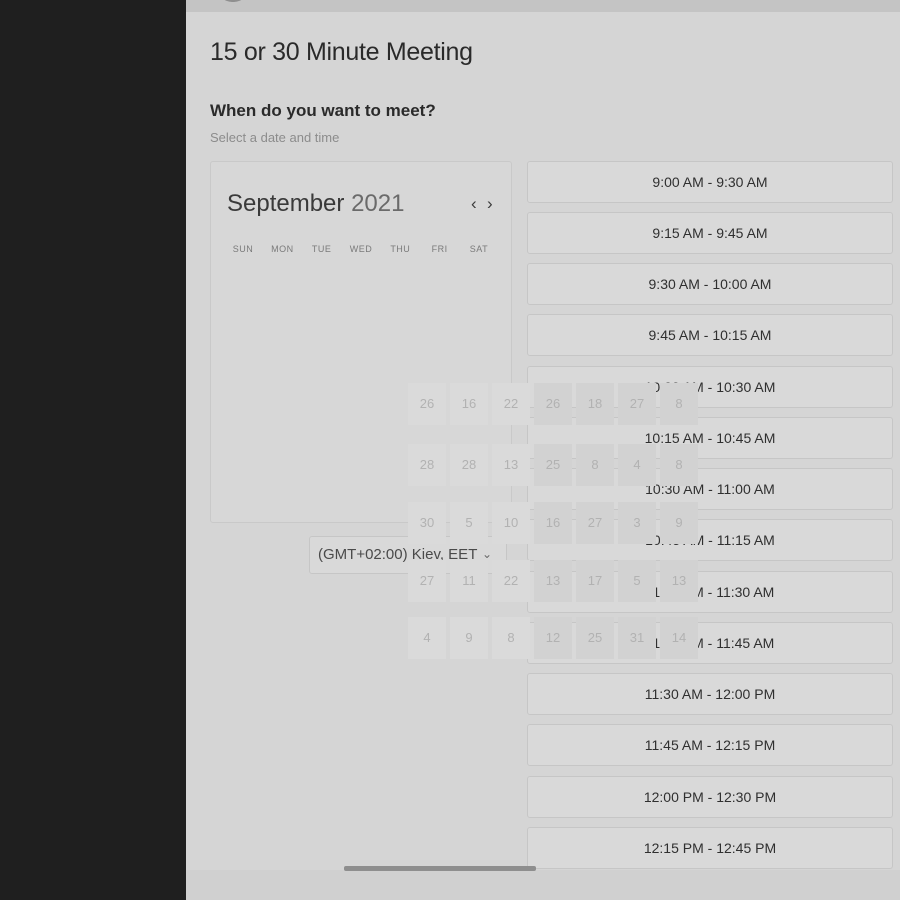  I want to click on date-cell: 30, so click(427, 523).